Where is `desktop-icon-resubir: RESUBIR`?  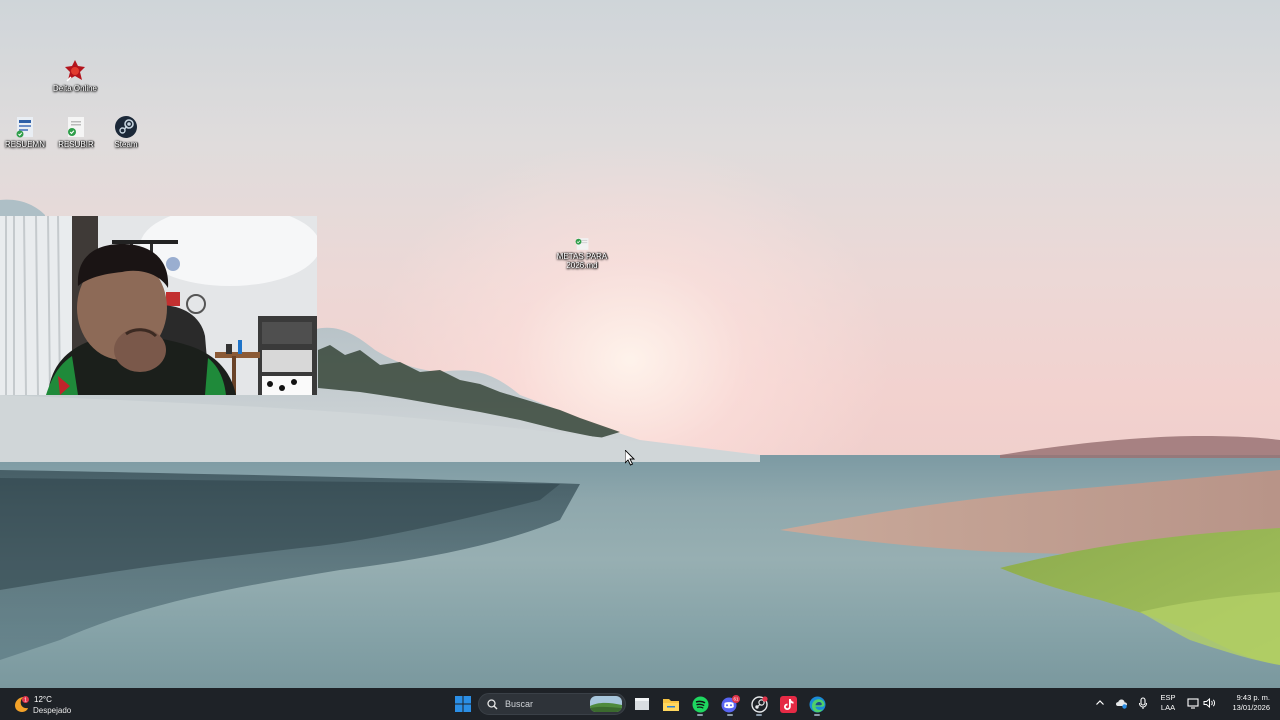
desktop-icon-resubir: RESUBIR is located at coordinates (76, 132).